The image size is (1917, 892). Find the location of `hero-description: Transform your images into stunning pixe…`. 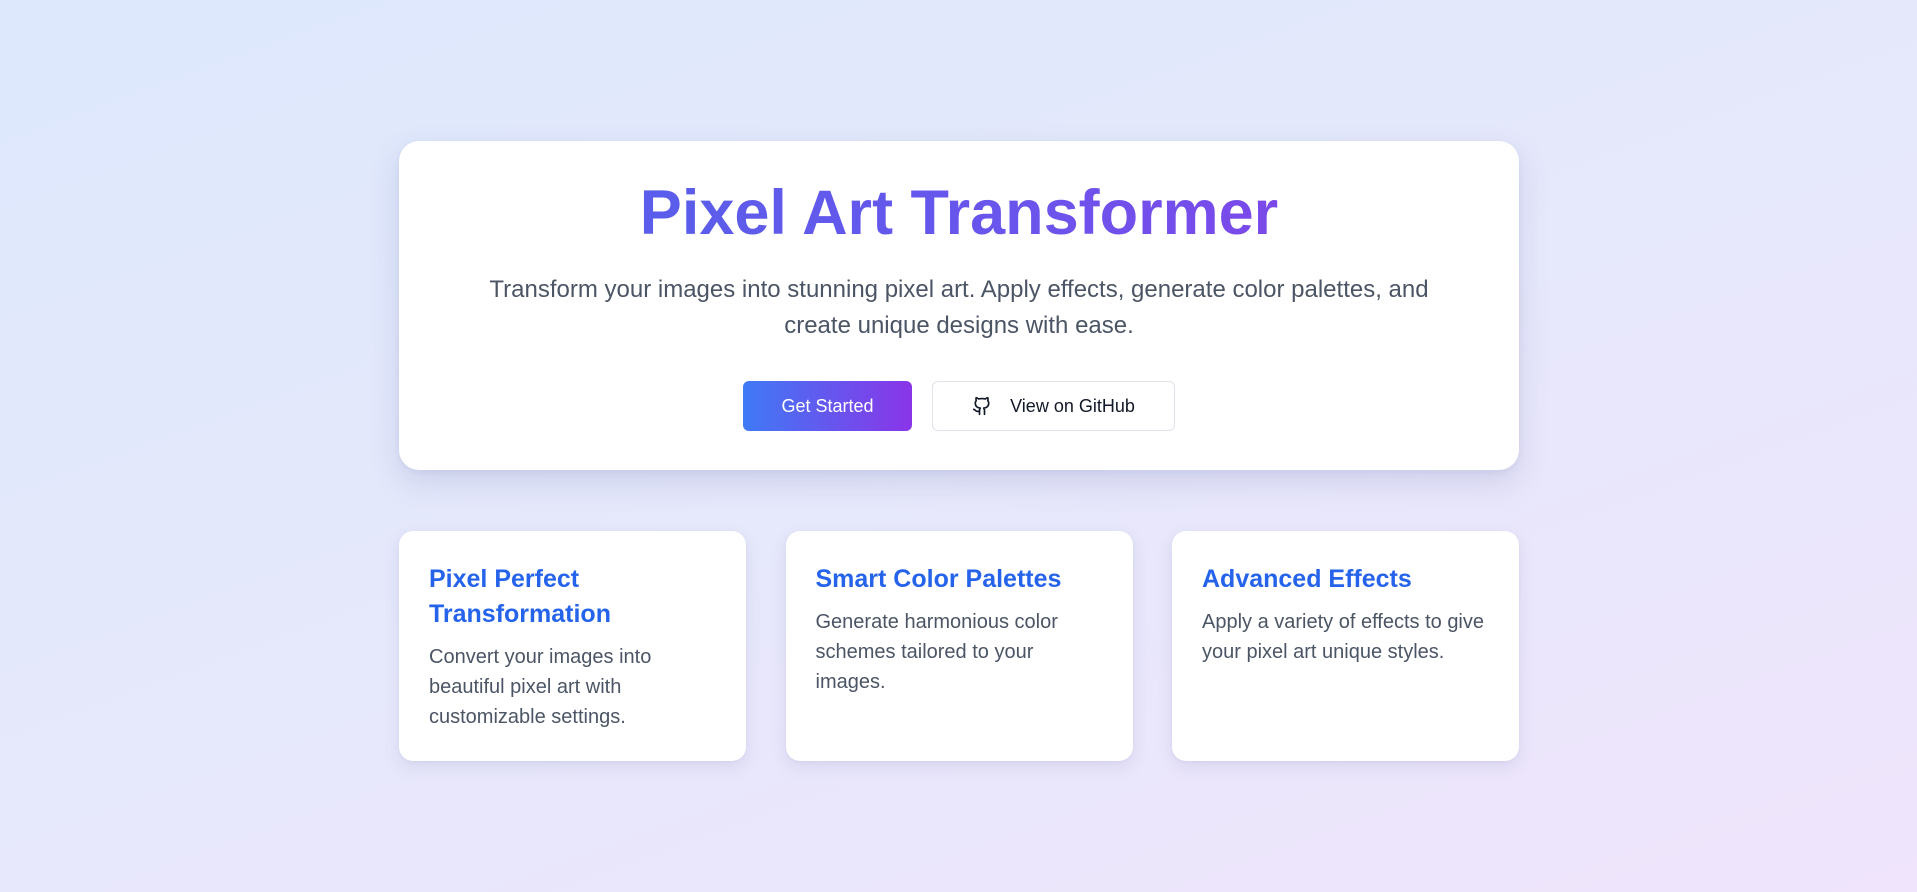

hero-description: Transform your images into stunning pixe… is located at coordinates (959, 307).